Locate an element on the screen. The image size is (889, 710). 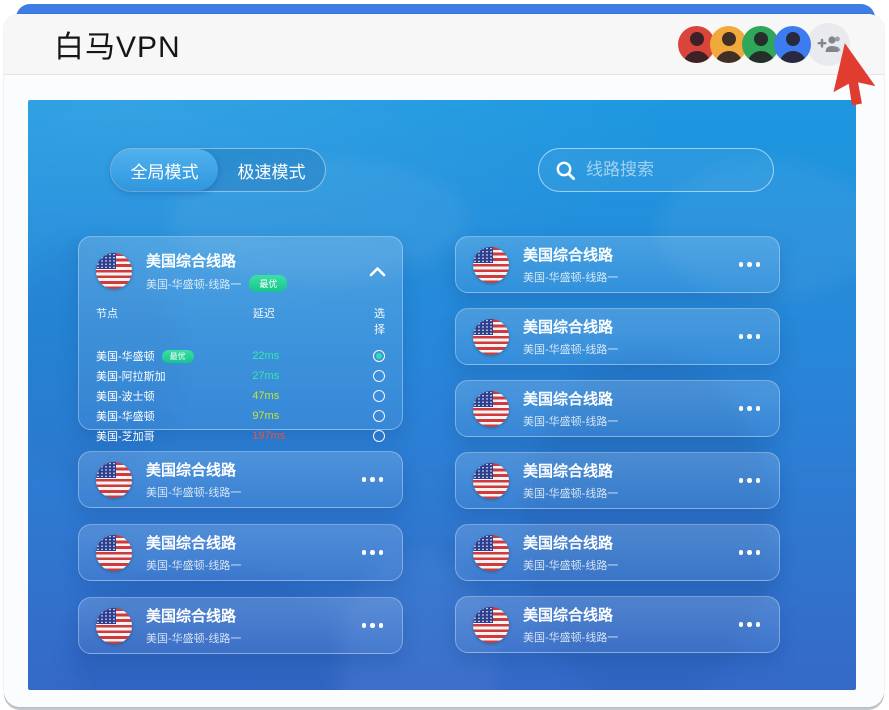
avatar is located at coordinates (792, 44).